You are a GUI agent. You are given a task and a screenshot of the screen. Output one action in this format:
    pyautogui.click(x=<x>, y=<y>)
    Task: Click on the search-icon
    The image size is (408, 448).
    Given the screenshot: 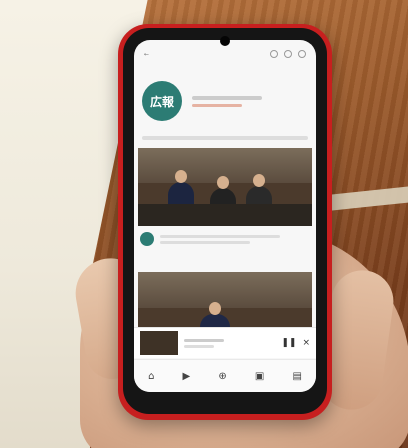 What is the action you would take?
    pyautogui.click(x=288, y=54)
    